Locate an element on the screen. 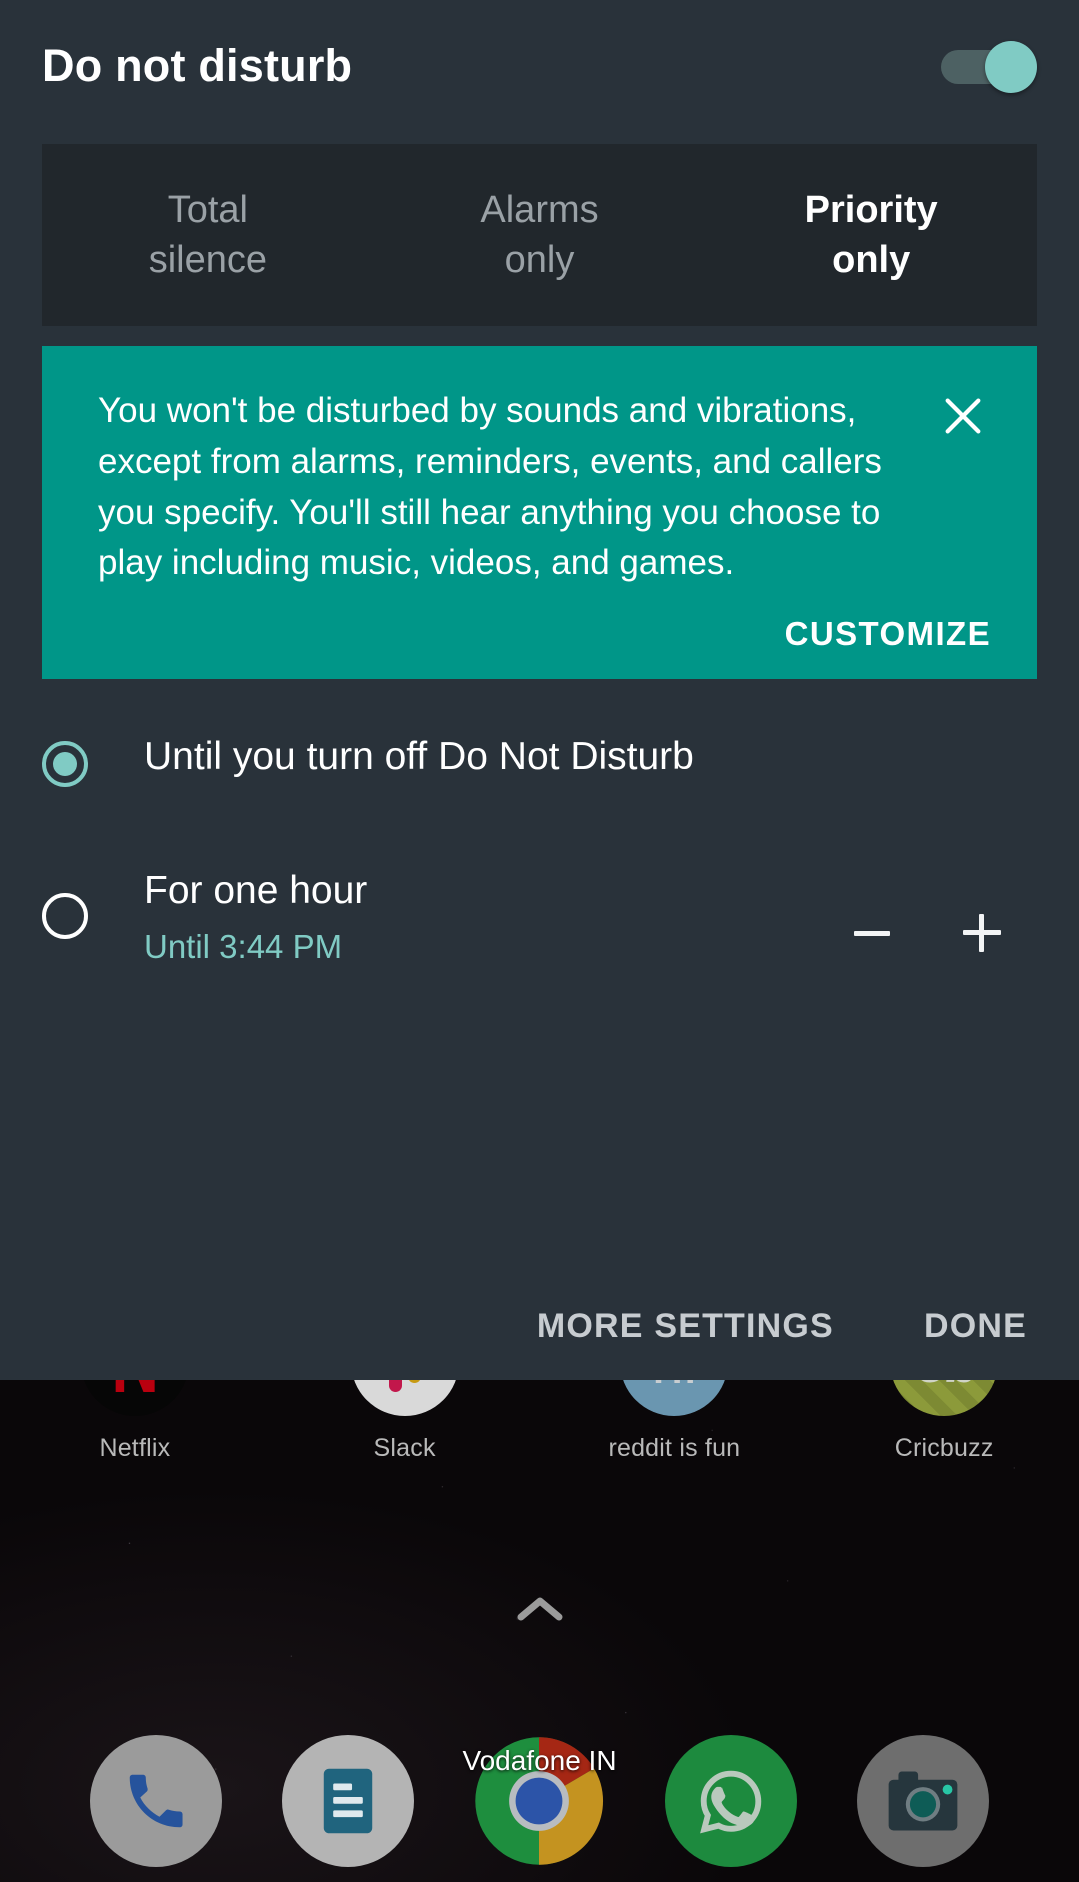  dnd-header: Do not disturb is located at coordinates (539, 46).